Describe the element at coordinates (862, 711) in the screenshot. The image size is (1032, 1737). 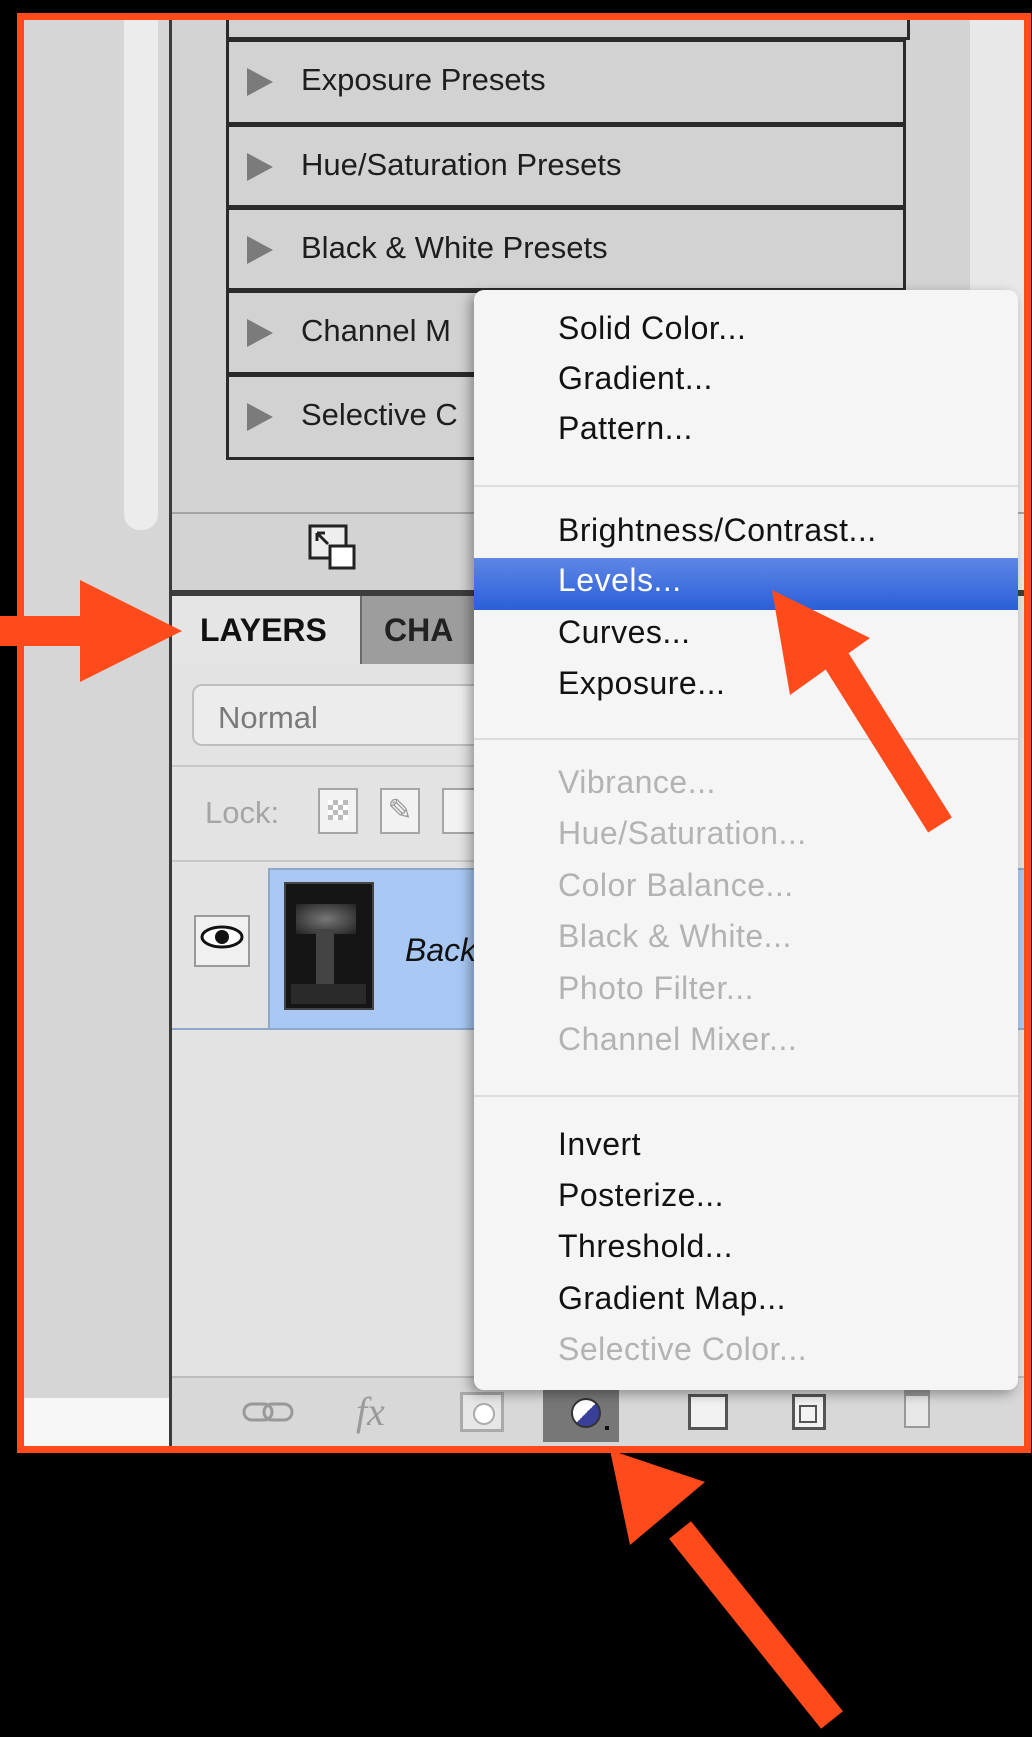
I see `arrow-to-levels` at that location.